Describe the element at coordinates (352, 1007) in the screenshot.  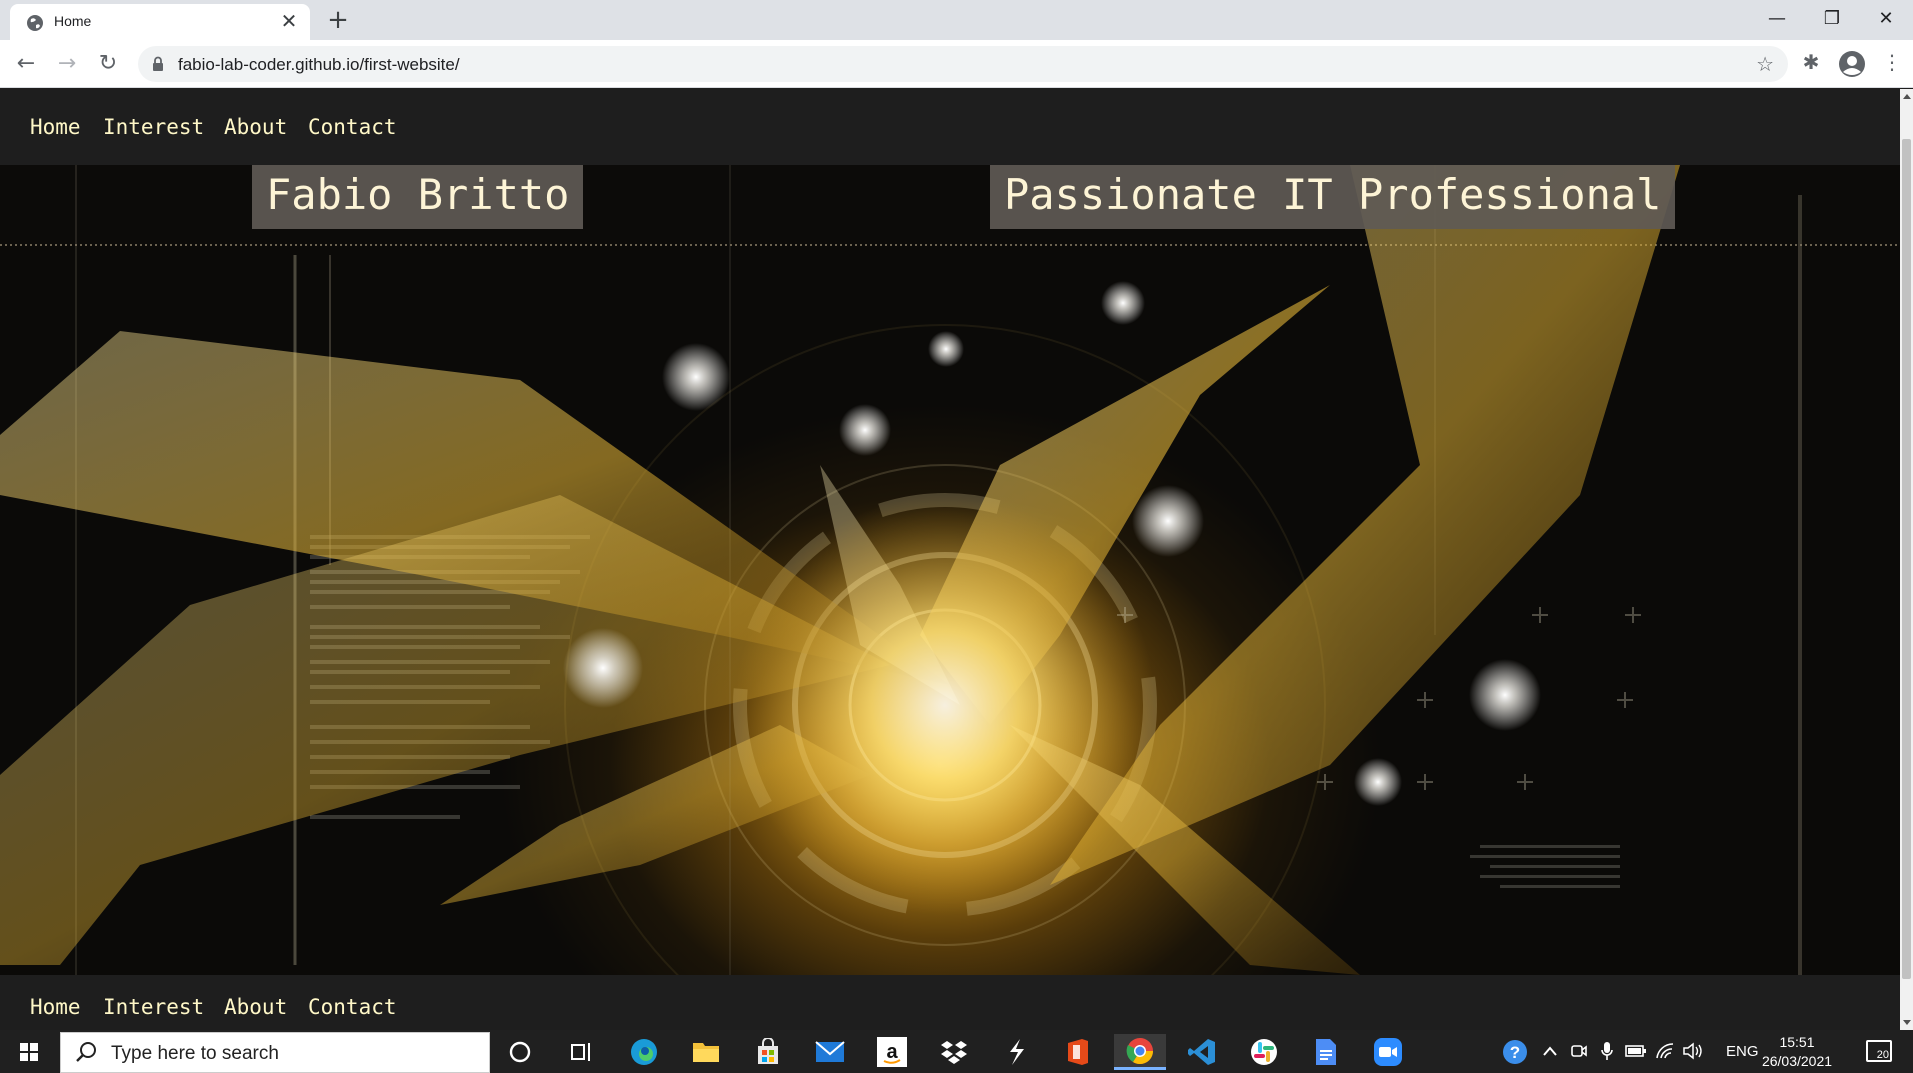
I see `footer-link-contact: Contact` at that location.